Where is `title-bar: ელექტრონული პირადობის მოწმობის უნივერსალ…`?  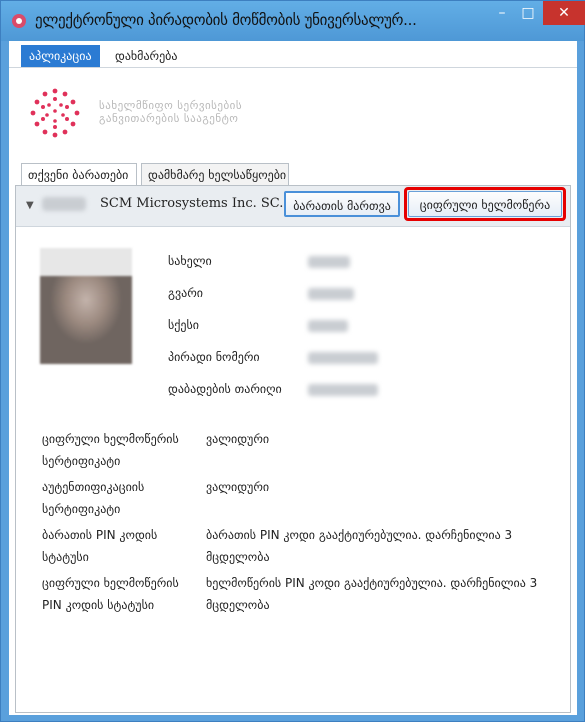
title-bar: ელექტრონული პირადობის მოწმობის უნივერსალ… is located at coordinates (293, 21).